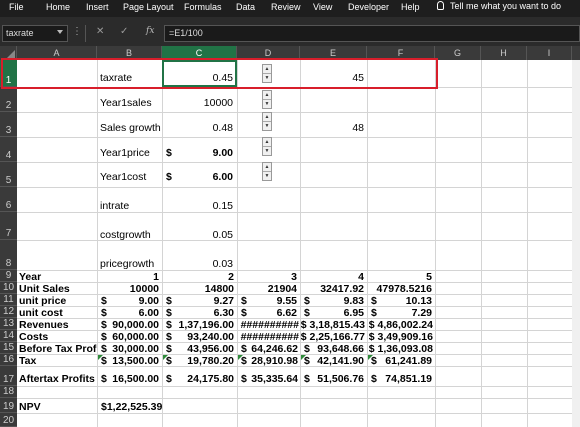  I want to click on cell-b12: 6.00, so click(128, 313).